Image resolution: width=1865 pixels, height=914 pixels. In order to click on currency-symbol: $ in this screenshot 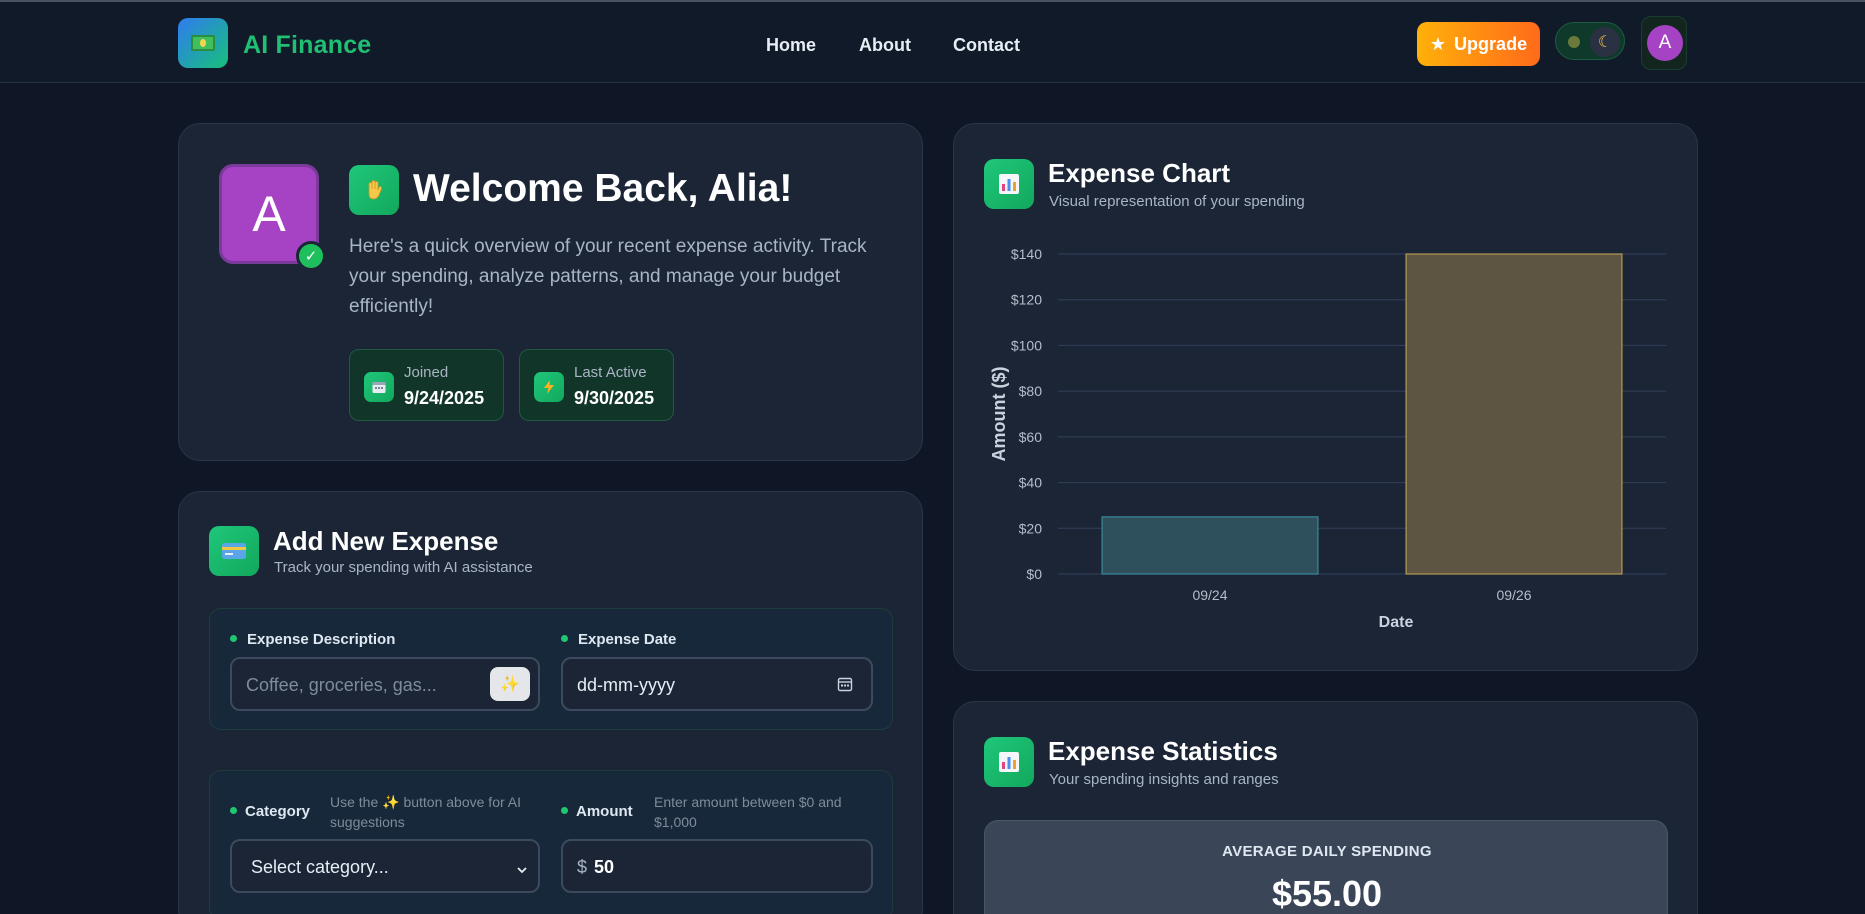, I will do `click(582, 867)`.